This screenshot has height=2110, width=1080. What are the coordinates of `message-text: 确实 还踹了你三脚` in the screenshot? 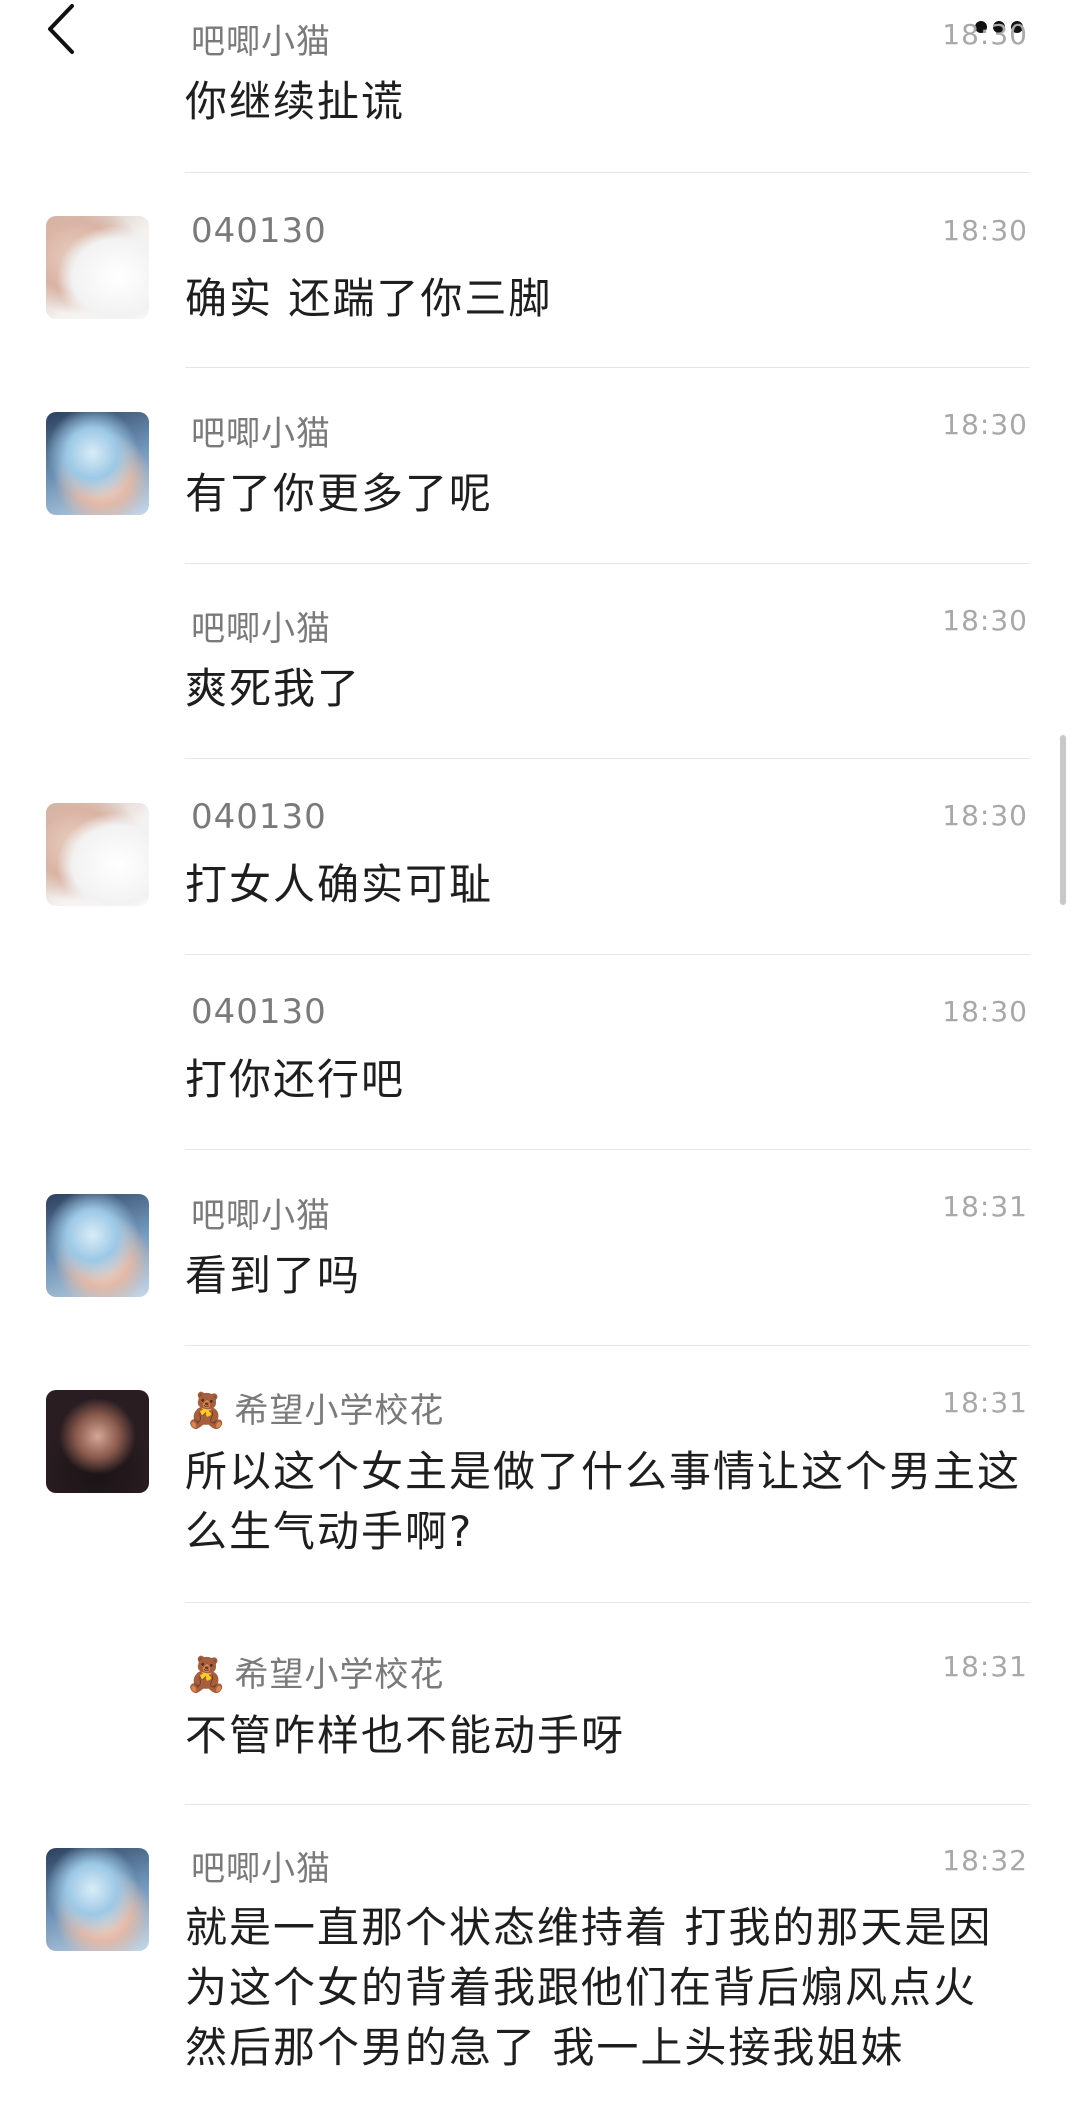 It's located at (369, 298).